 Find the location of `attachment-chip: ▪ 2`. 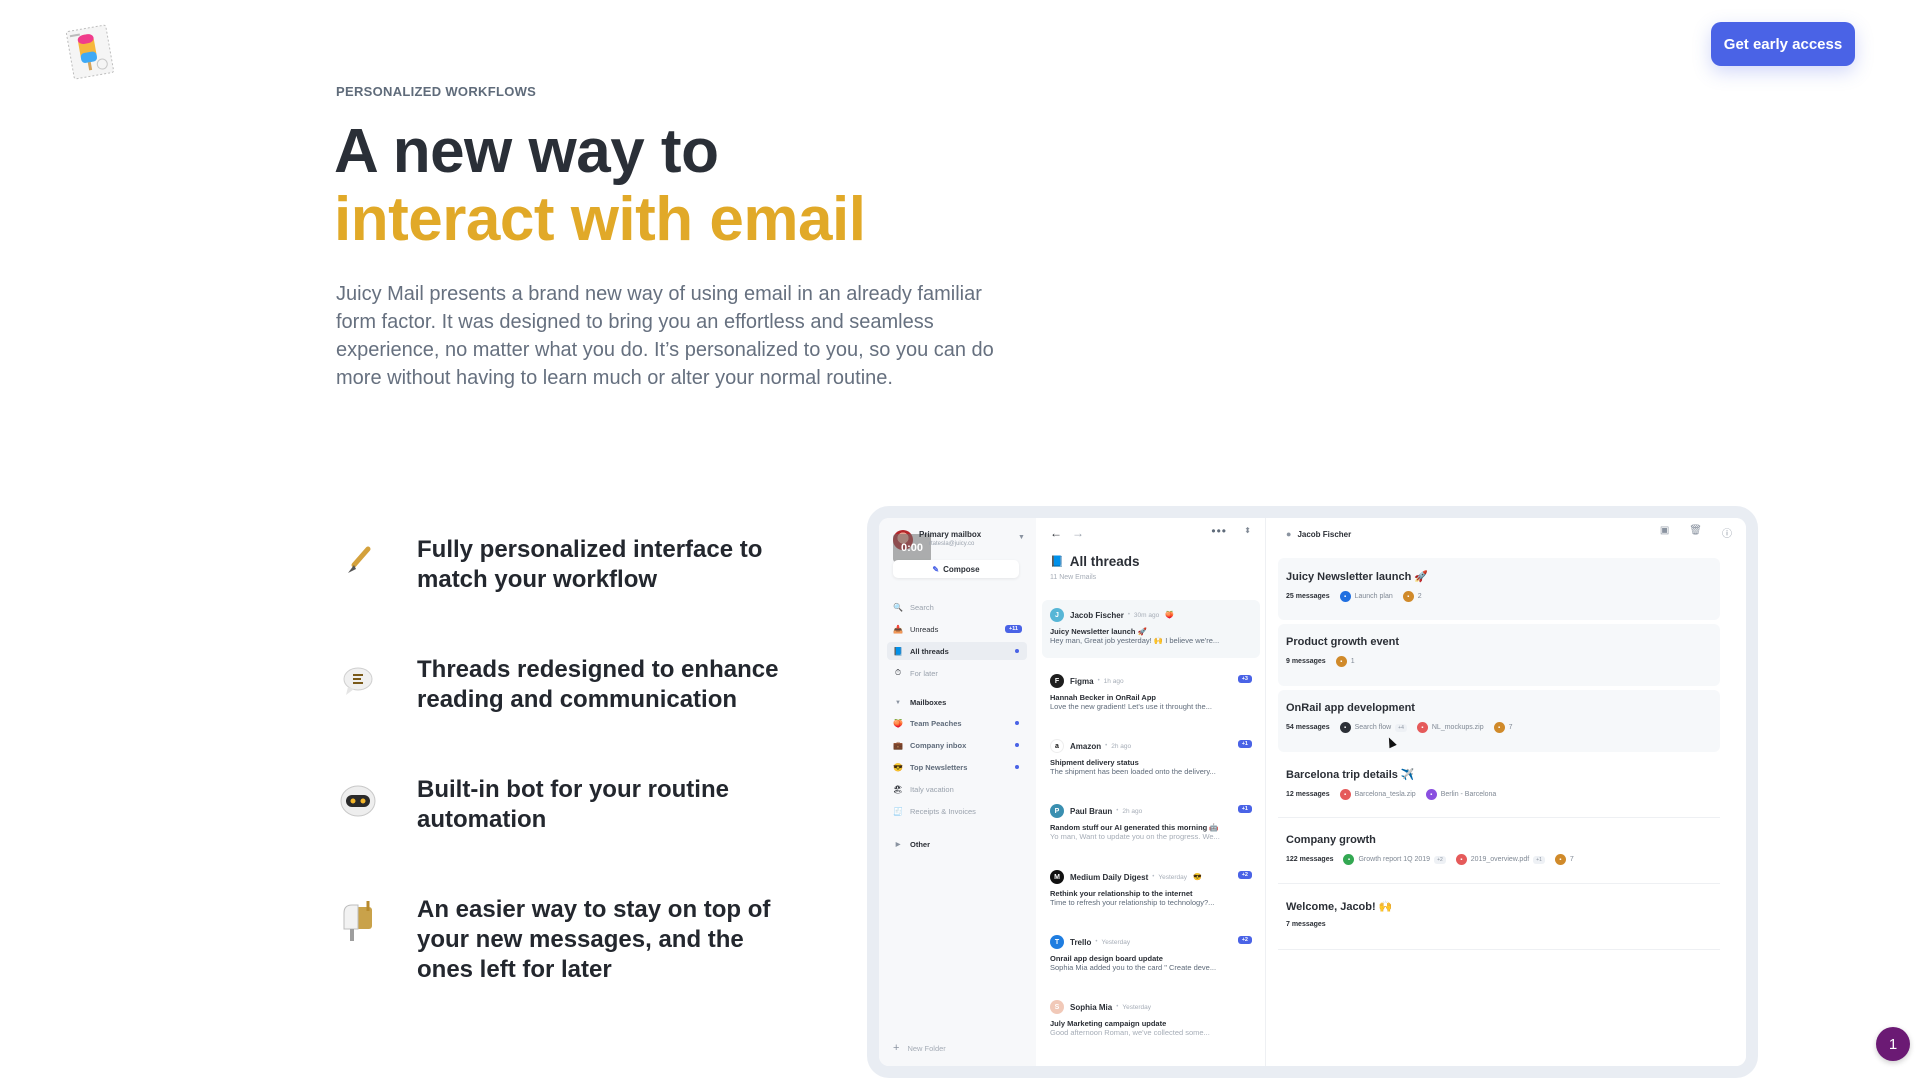

attachment-chip: ▪ 2 is located at coordinates (1412, 596).